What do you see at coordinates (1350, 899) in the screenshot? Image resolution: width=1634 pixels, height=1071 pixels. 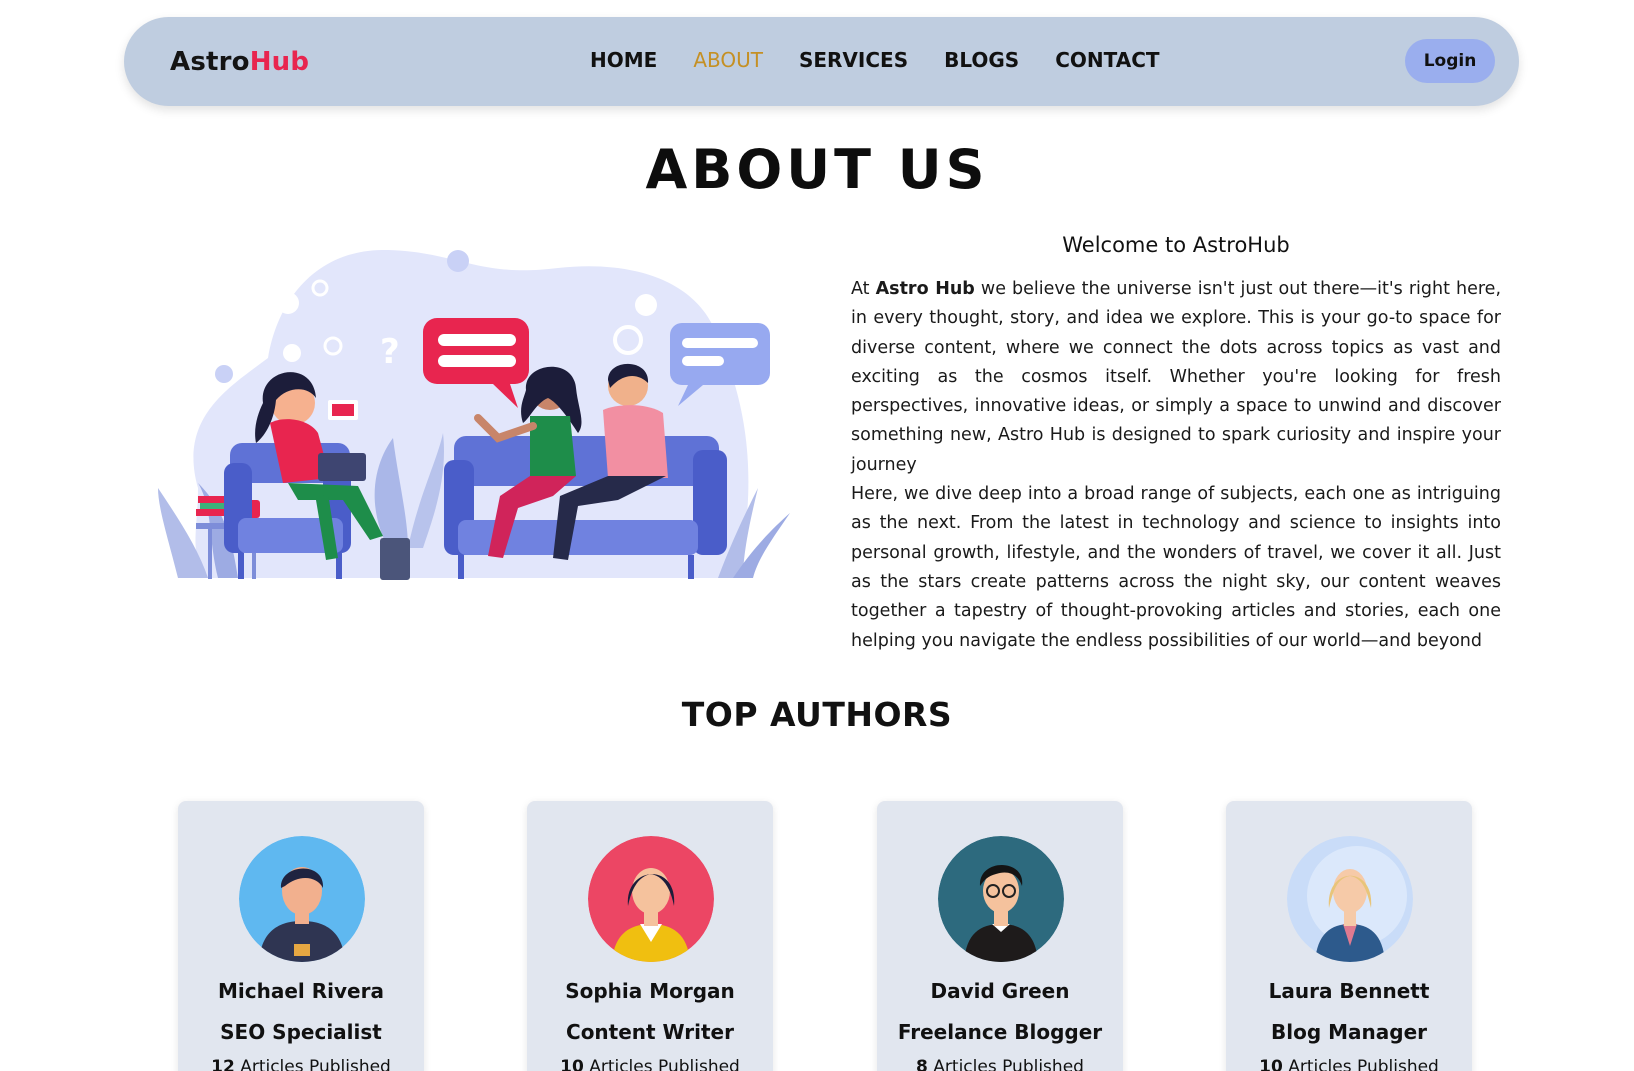 I see `woman-blonde-avatar-icon` at bounding box center [1350, 899].